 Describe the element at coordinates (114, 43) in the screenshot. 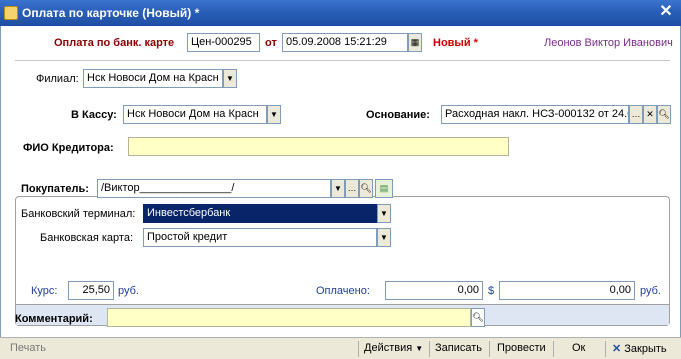

I see `doc-type-label: Оплата по банк. карте` at that location.